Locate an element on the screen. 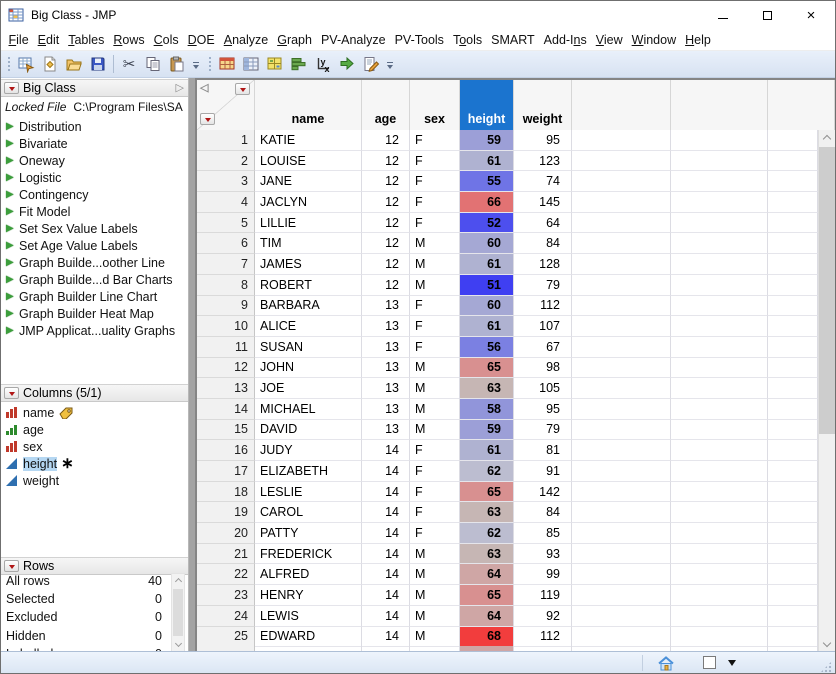 The width and height of the screenshot is (836, 674). column-header-name: name is located at coordinates (308, 105).